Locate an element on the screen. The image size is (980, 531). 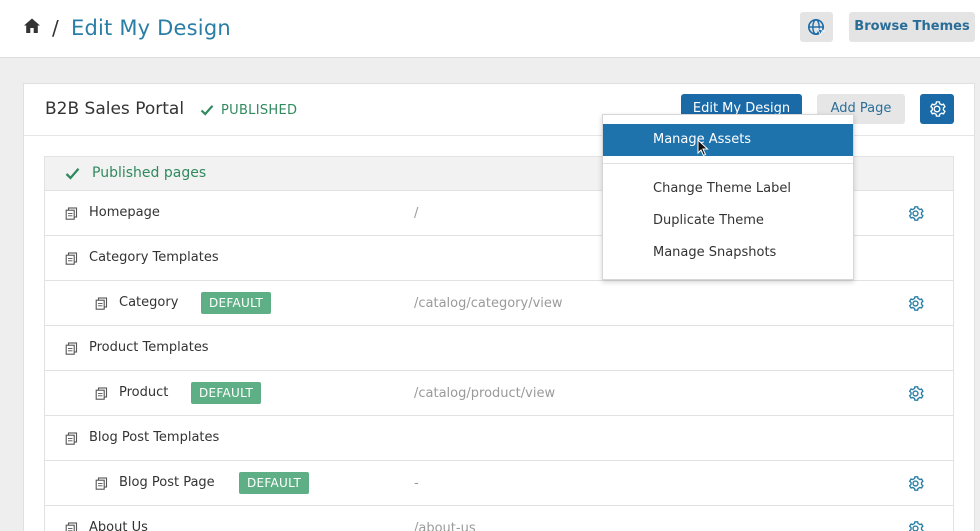
page-name: Category is located at coordinates (148, 302).